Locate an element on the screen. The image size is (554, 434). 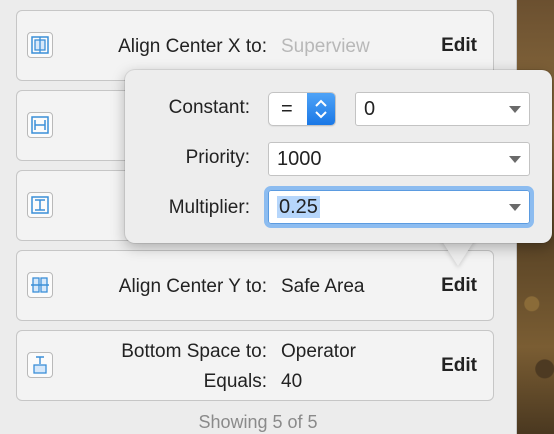
constant-label: Constant: is located at coordinates (209, 107).